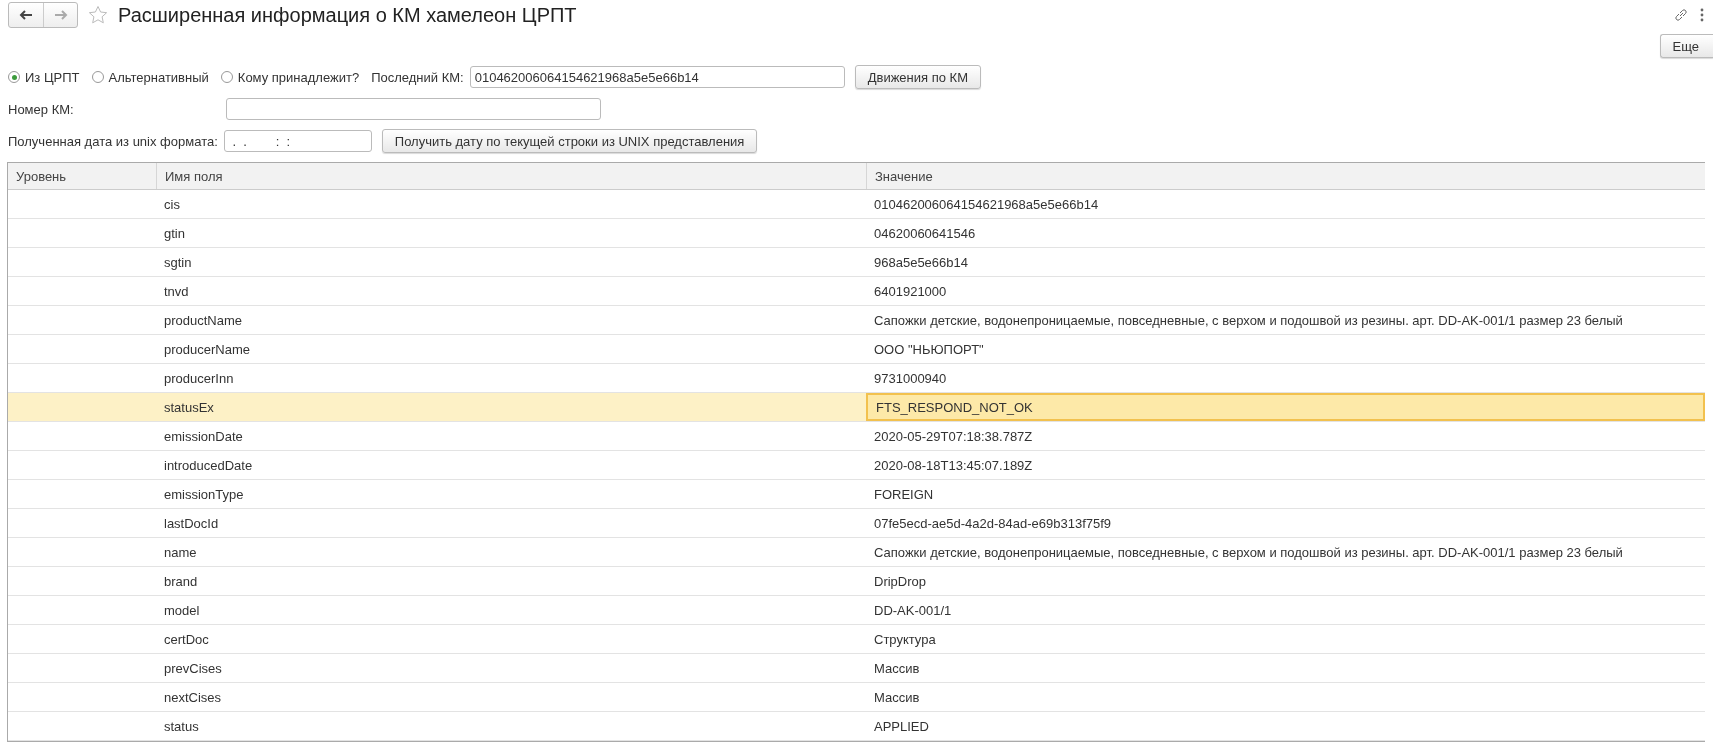  What do you see at coordinates (1285, 176) in the screenshot?
I see `column-header: Значение` at bounding box center [1285, 176].